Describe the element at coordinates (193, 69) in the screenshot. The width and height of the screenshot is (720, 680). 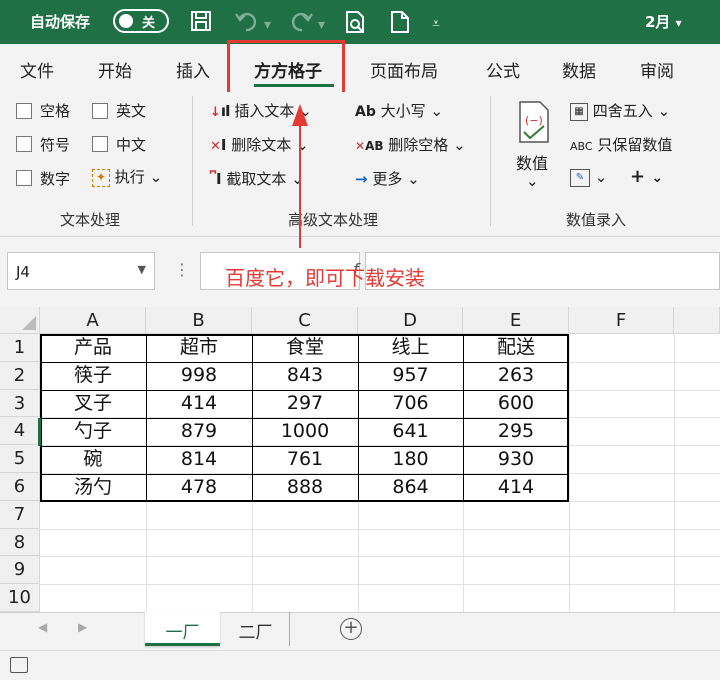
I see `tab-insert: 插入` at that location.